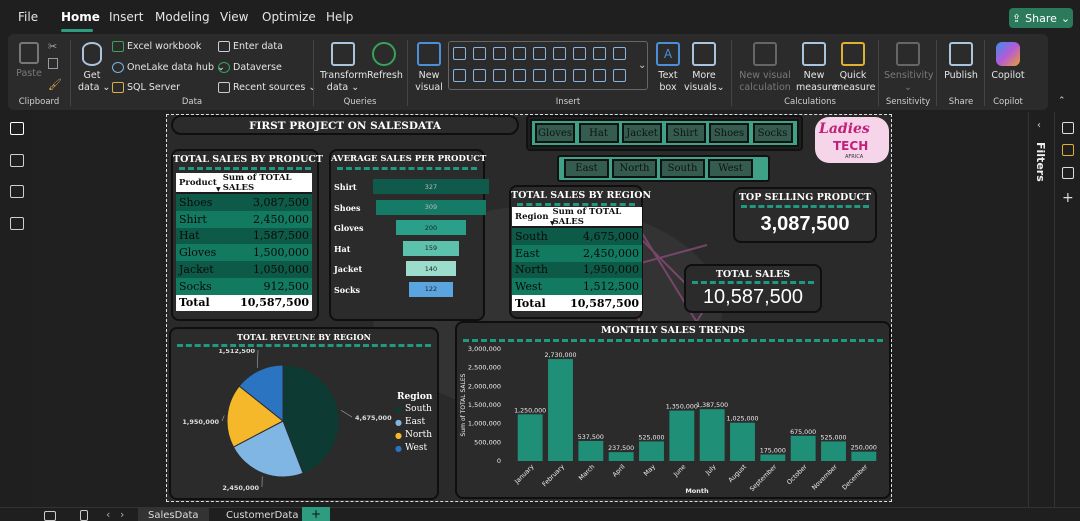  I want to click on add-page-button: +, so click(316, 514).